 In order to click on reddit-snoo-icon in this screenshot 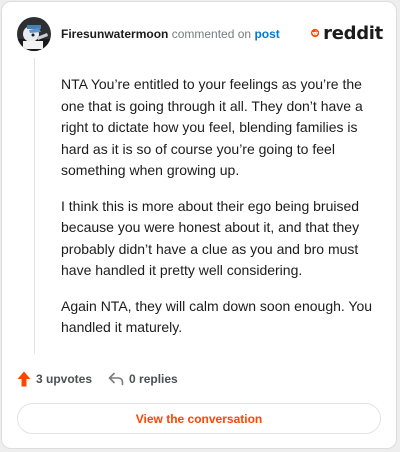, I will do `click(315, 33)`.